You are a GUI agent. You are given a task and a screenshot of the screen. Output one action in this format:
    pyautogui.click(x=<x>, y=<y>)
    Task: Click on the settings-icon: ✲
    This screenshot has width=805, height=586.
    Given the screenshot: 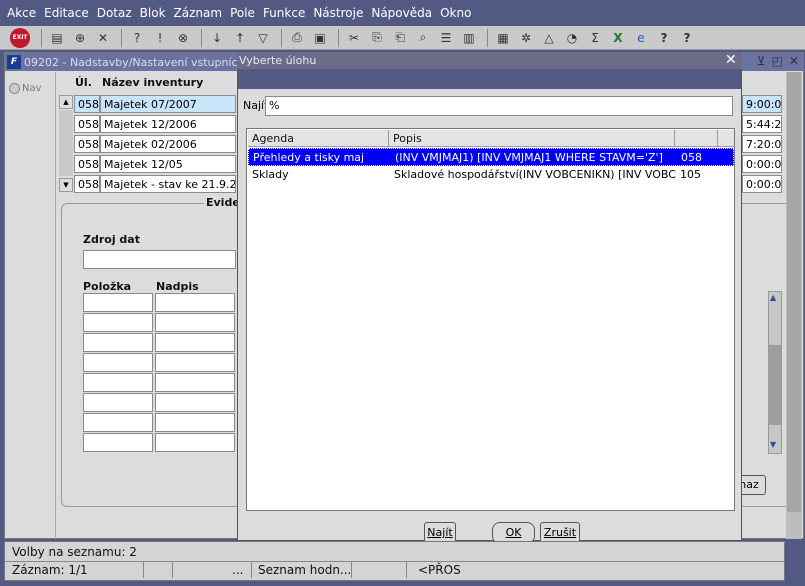 What is the action you would take?
    pyautogui.click(x=526, y=38)
    